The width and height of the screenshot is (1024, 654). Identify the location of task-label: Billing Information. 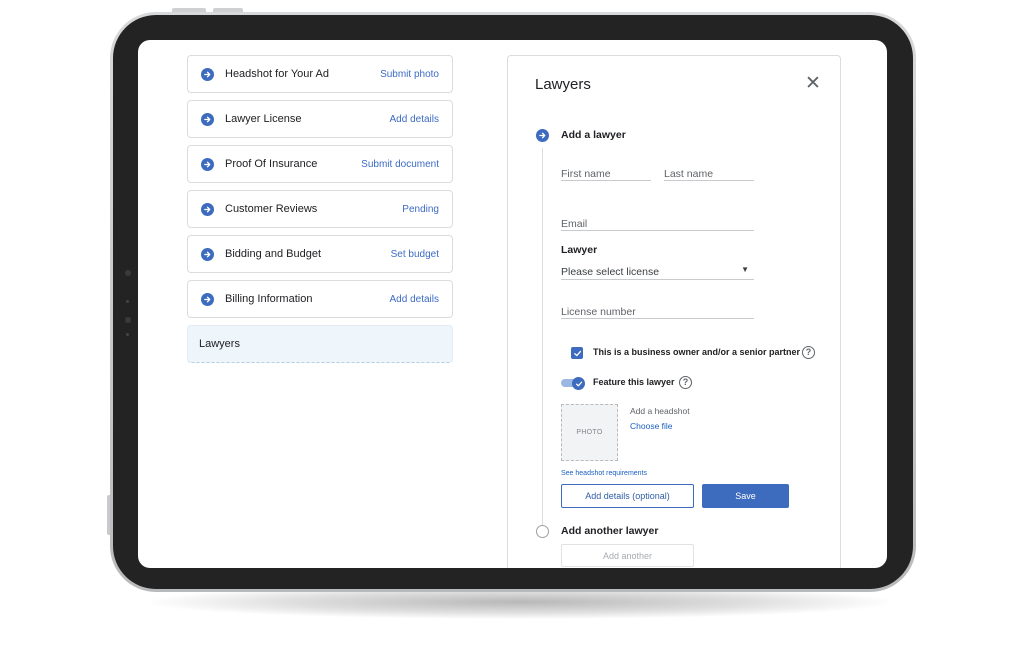
(269, 299).